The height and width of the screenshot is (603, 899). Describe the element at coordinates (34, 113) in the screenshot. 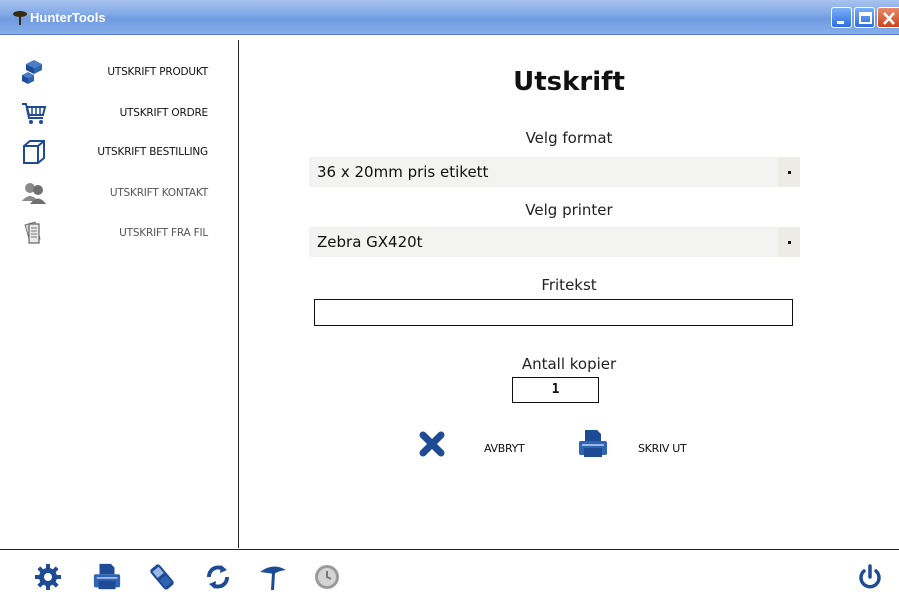

I see `cart-icon` at that location.